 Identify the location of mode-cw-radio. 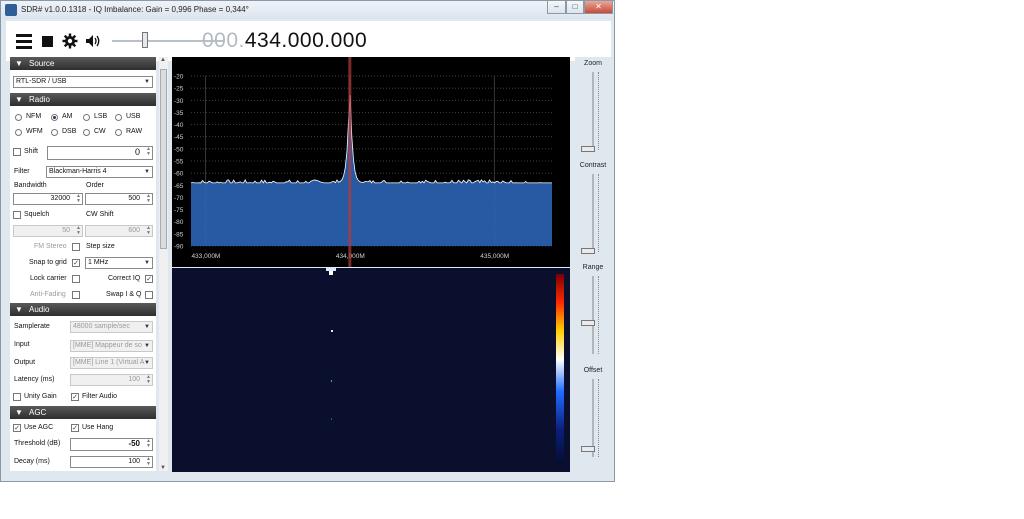
(86, 132).